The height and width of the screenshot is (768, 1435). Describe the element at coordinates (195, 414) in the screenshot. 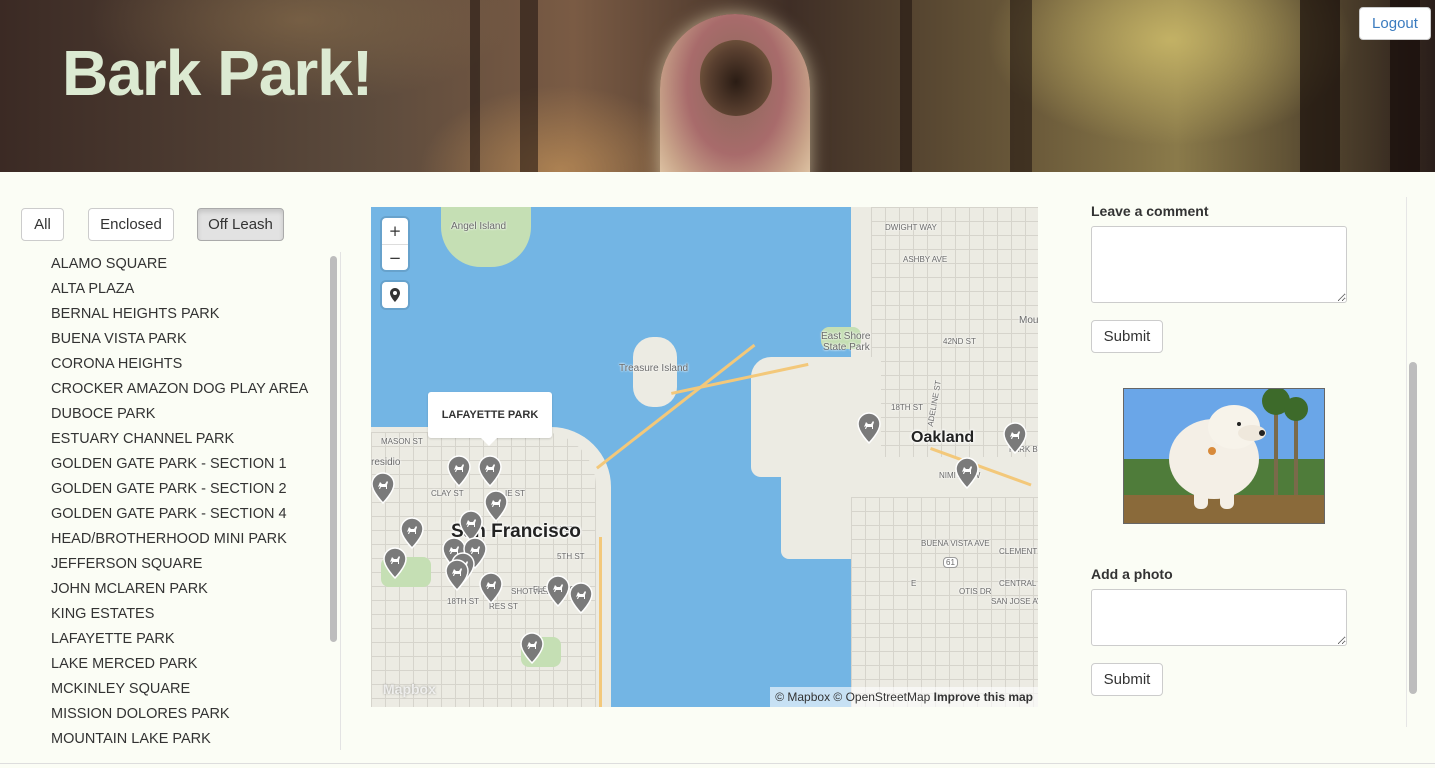

I see `park-list-item: DUBOCE PARK` at that location.